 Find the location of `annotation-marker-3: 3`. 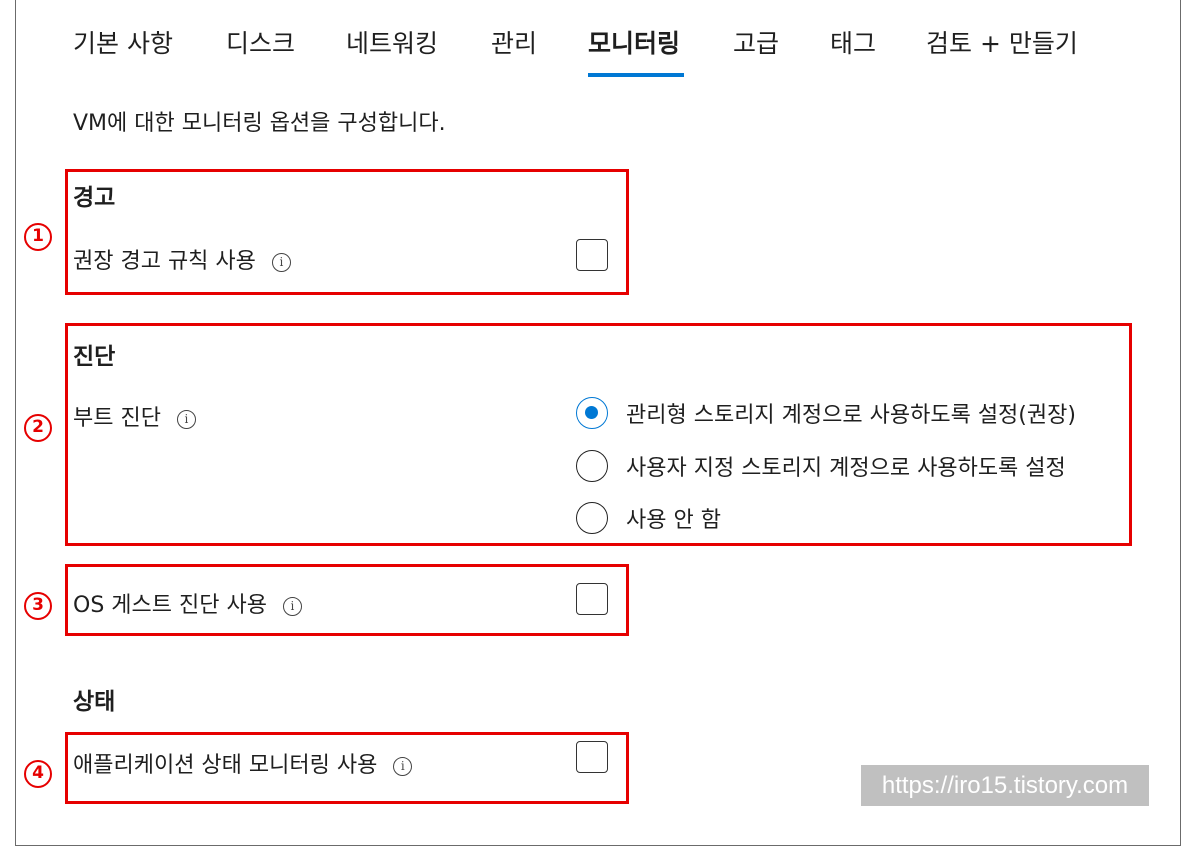

annotation-marker-3: 3 is located at coordinates (38, 606).